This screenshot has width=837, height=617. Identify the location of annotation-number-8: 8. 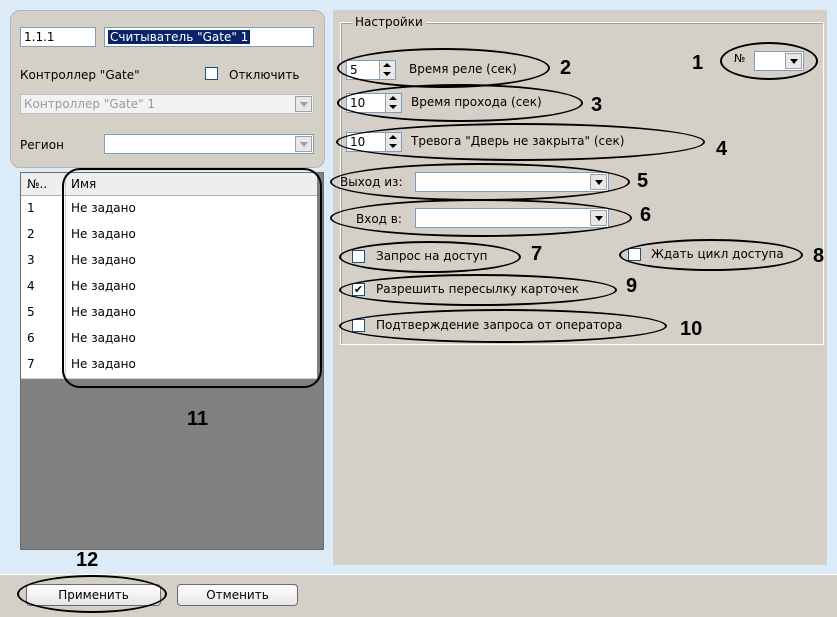
(819, 256).